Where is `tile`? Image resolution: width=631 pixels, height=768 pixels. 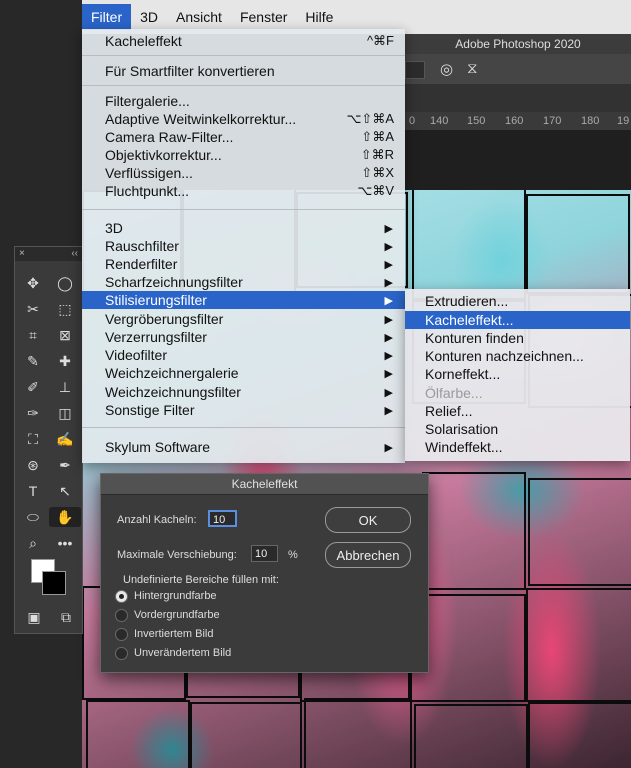 tile is located at coordinates (471, 736).